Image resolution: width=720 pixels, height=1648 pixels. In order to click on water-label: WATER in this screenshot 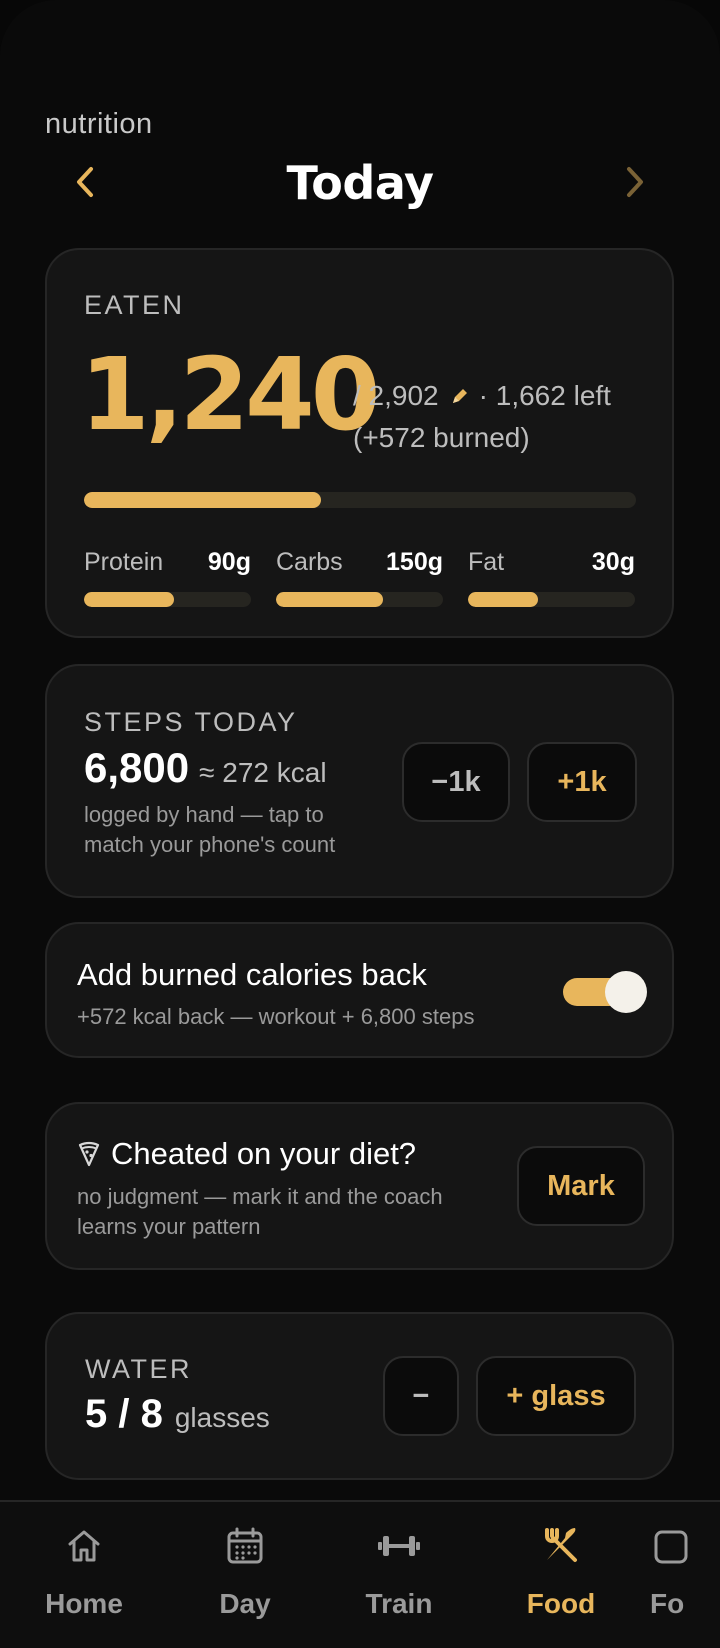, I will do `click(138, 1369)`.